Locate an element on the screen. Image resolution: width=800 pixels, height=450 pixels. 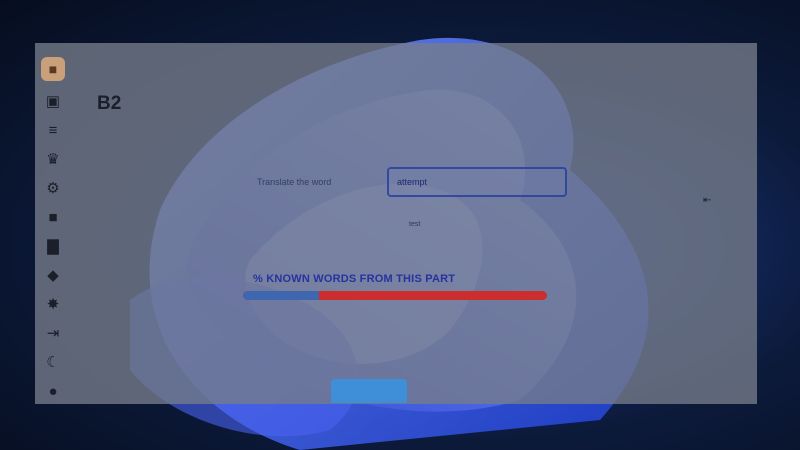
sidebar: ■ ▣ ≡ ♛ ⚙ ■ ▇ ◆ ✸ ⇥ ☾ ● is located at coordinates (53, 223).